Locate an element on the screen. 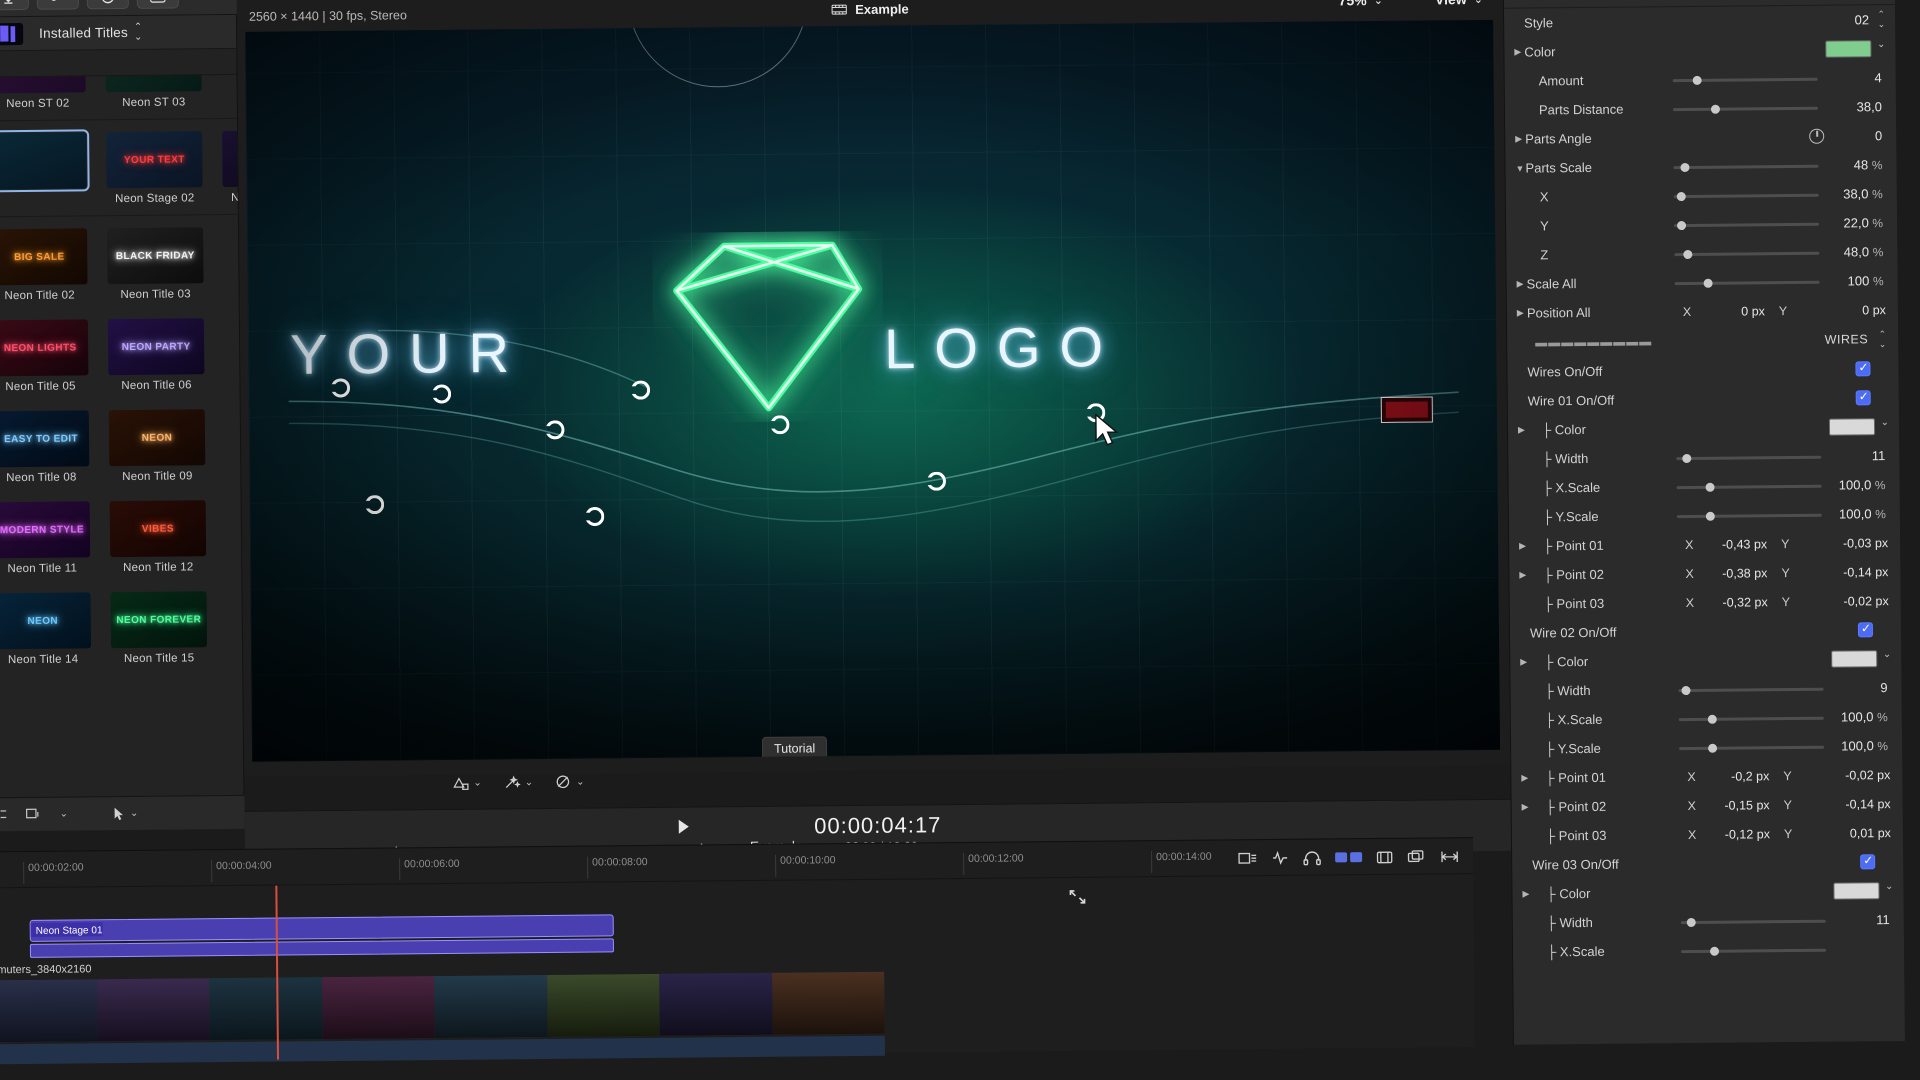 The width and height of the screenshot is (1920, 1080). audio-meter-icon is located at coordinates (1280, 857).